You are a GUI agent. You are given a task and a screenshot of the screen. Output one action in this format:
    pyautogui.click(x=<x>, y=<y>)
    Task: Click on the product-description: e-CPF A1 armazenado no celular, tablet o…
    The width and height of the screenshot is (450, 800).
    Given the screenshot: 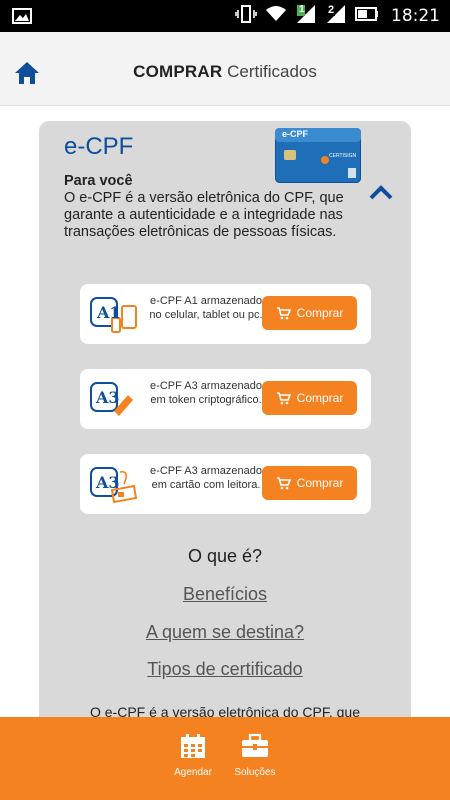 What is the action you would take?
    pyautogui.click(x=206, y=308)
    